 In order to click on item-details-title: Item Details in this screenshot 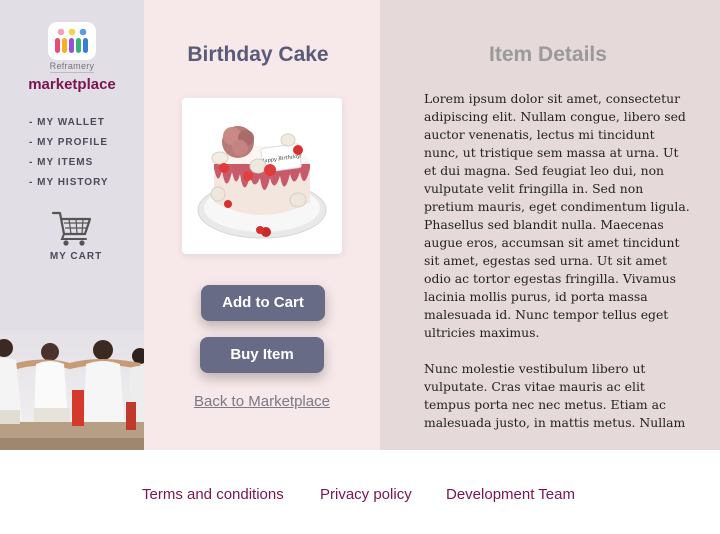, I will do `click(548, 54)`.